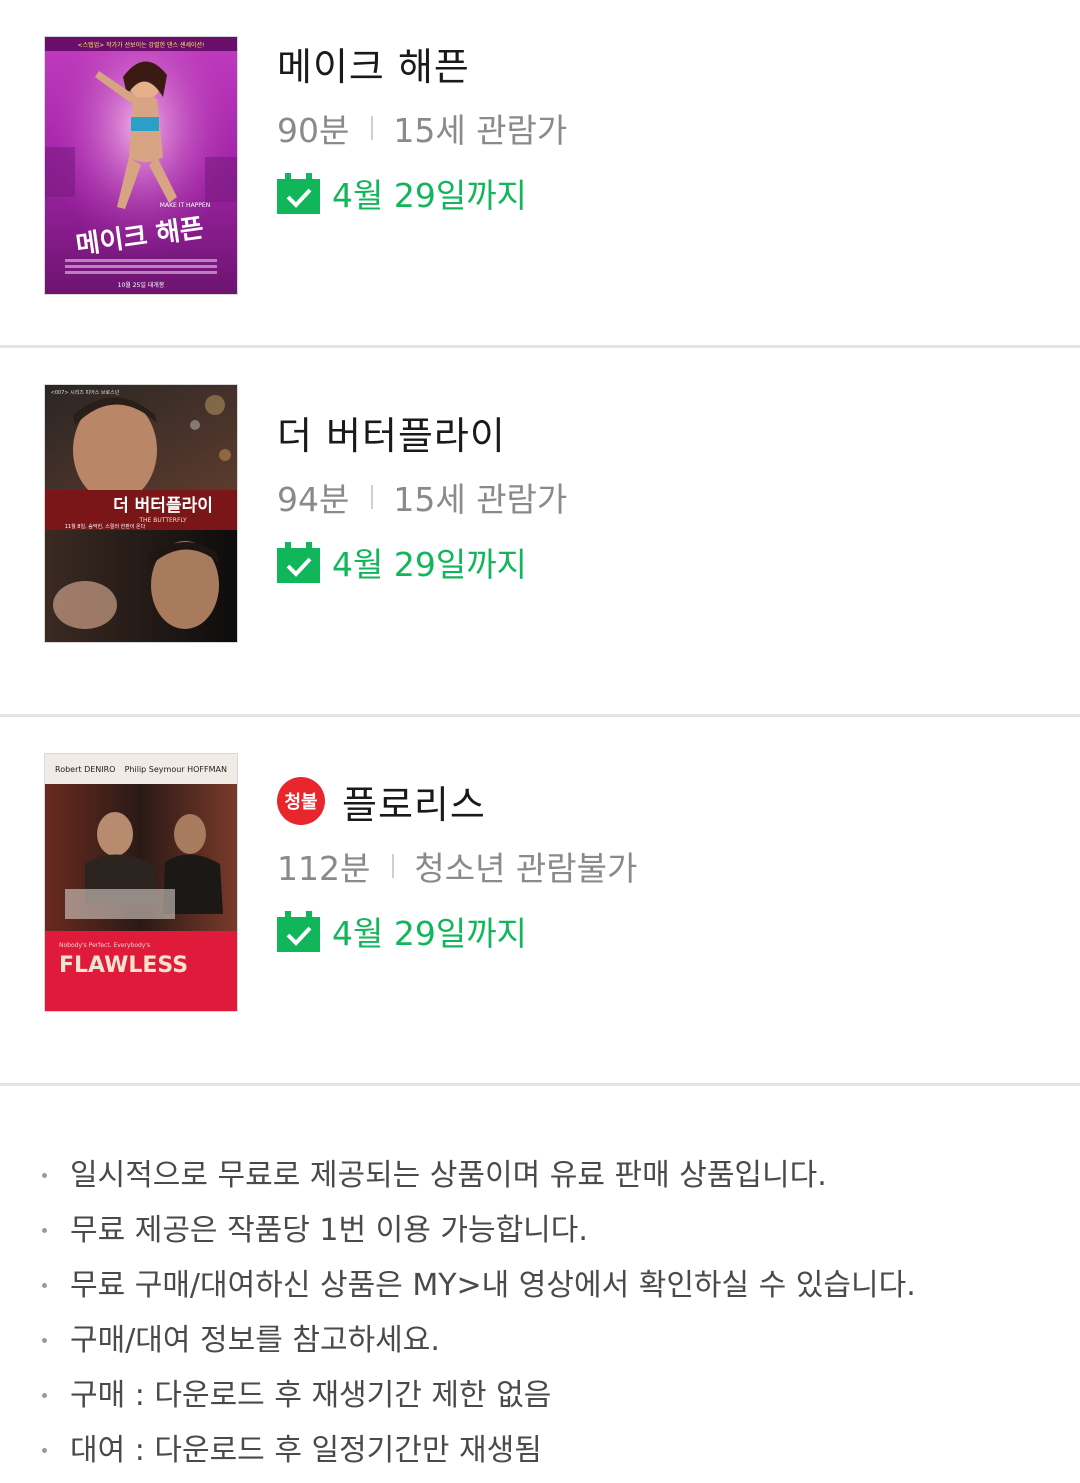  I want to click on runtime: 94분, so click(313, 499).